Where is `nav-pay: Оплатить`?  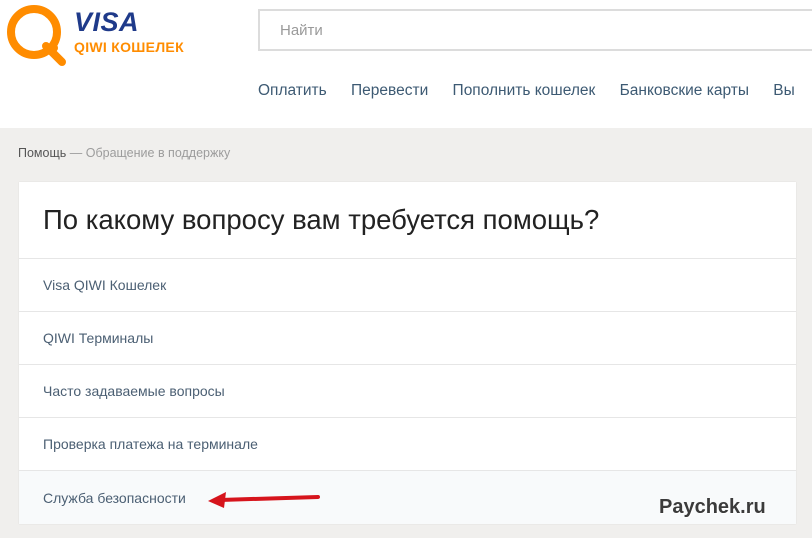
nav-pay: Оплатить is located at coordinates (292, 90).